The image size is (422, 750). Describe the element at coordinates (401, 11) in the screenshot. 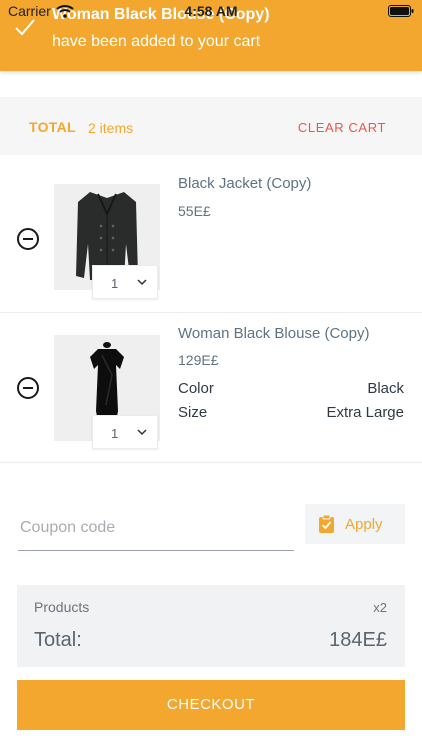

I see `battery-icon` at that location.